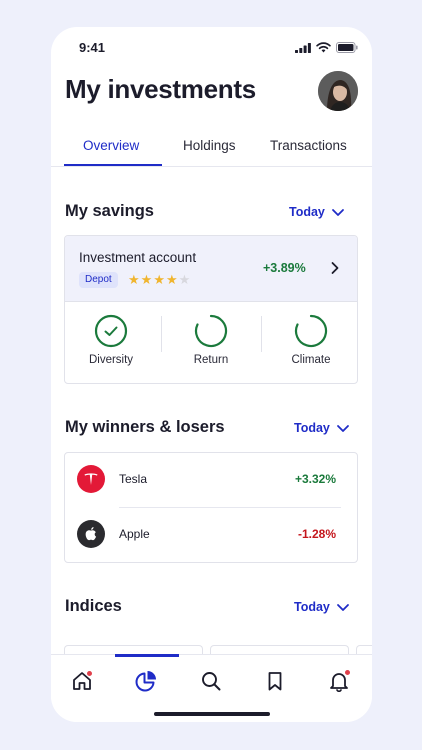 This screenshot has height=750, width=422. What do you see at coordinates (145, 427) in the screenshot?
I see `winners-losers-section-title: My winners & losers` at bounding box center [145, 427].